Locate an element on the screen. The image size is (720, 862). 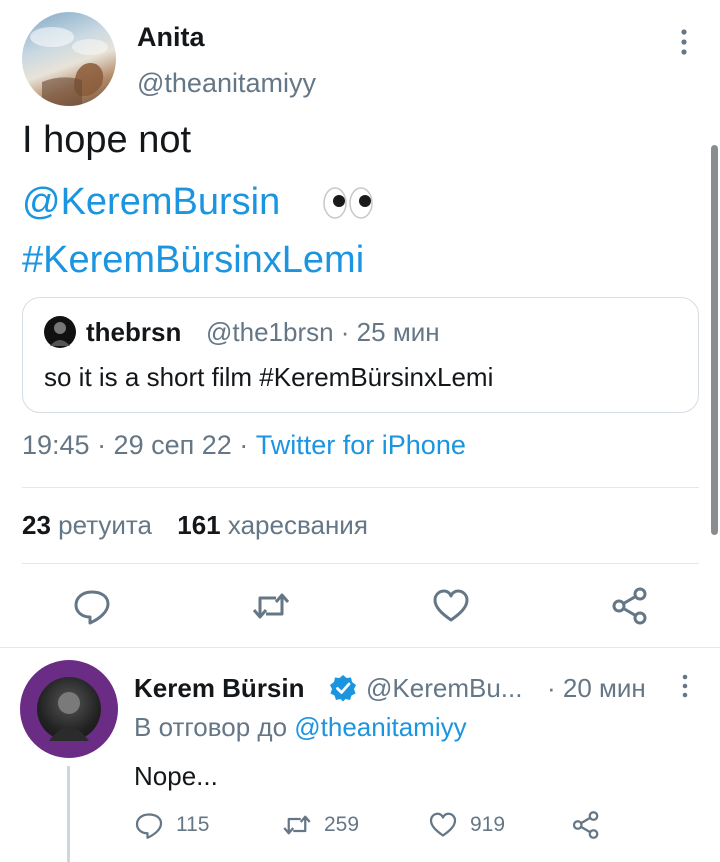
tweet-source-link: Twitter for iPhone is located at coordinates (361, 445).